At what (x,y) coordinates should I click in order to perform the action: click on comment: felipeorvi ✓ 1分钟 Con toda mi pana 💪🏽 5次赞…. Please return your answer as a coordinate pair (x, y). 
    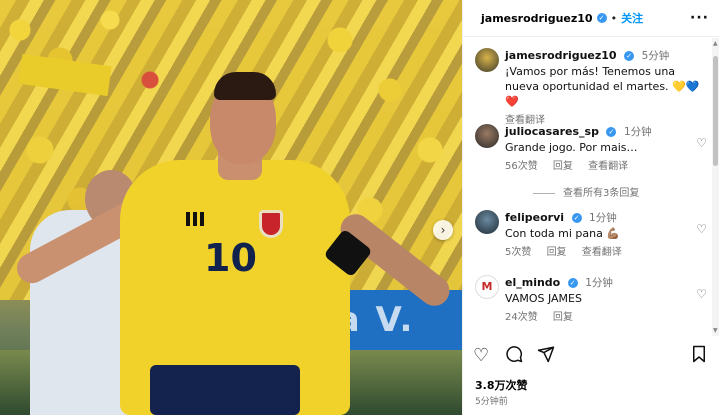
    Looking at the image, I should click on (591, 235).